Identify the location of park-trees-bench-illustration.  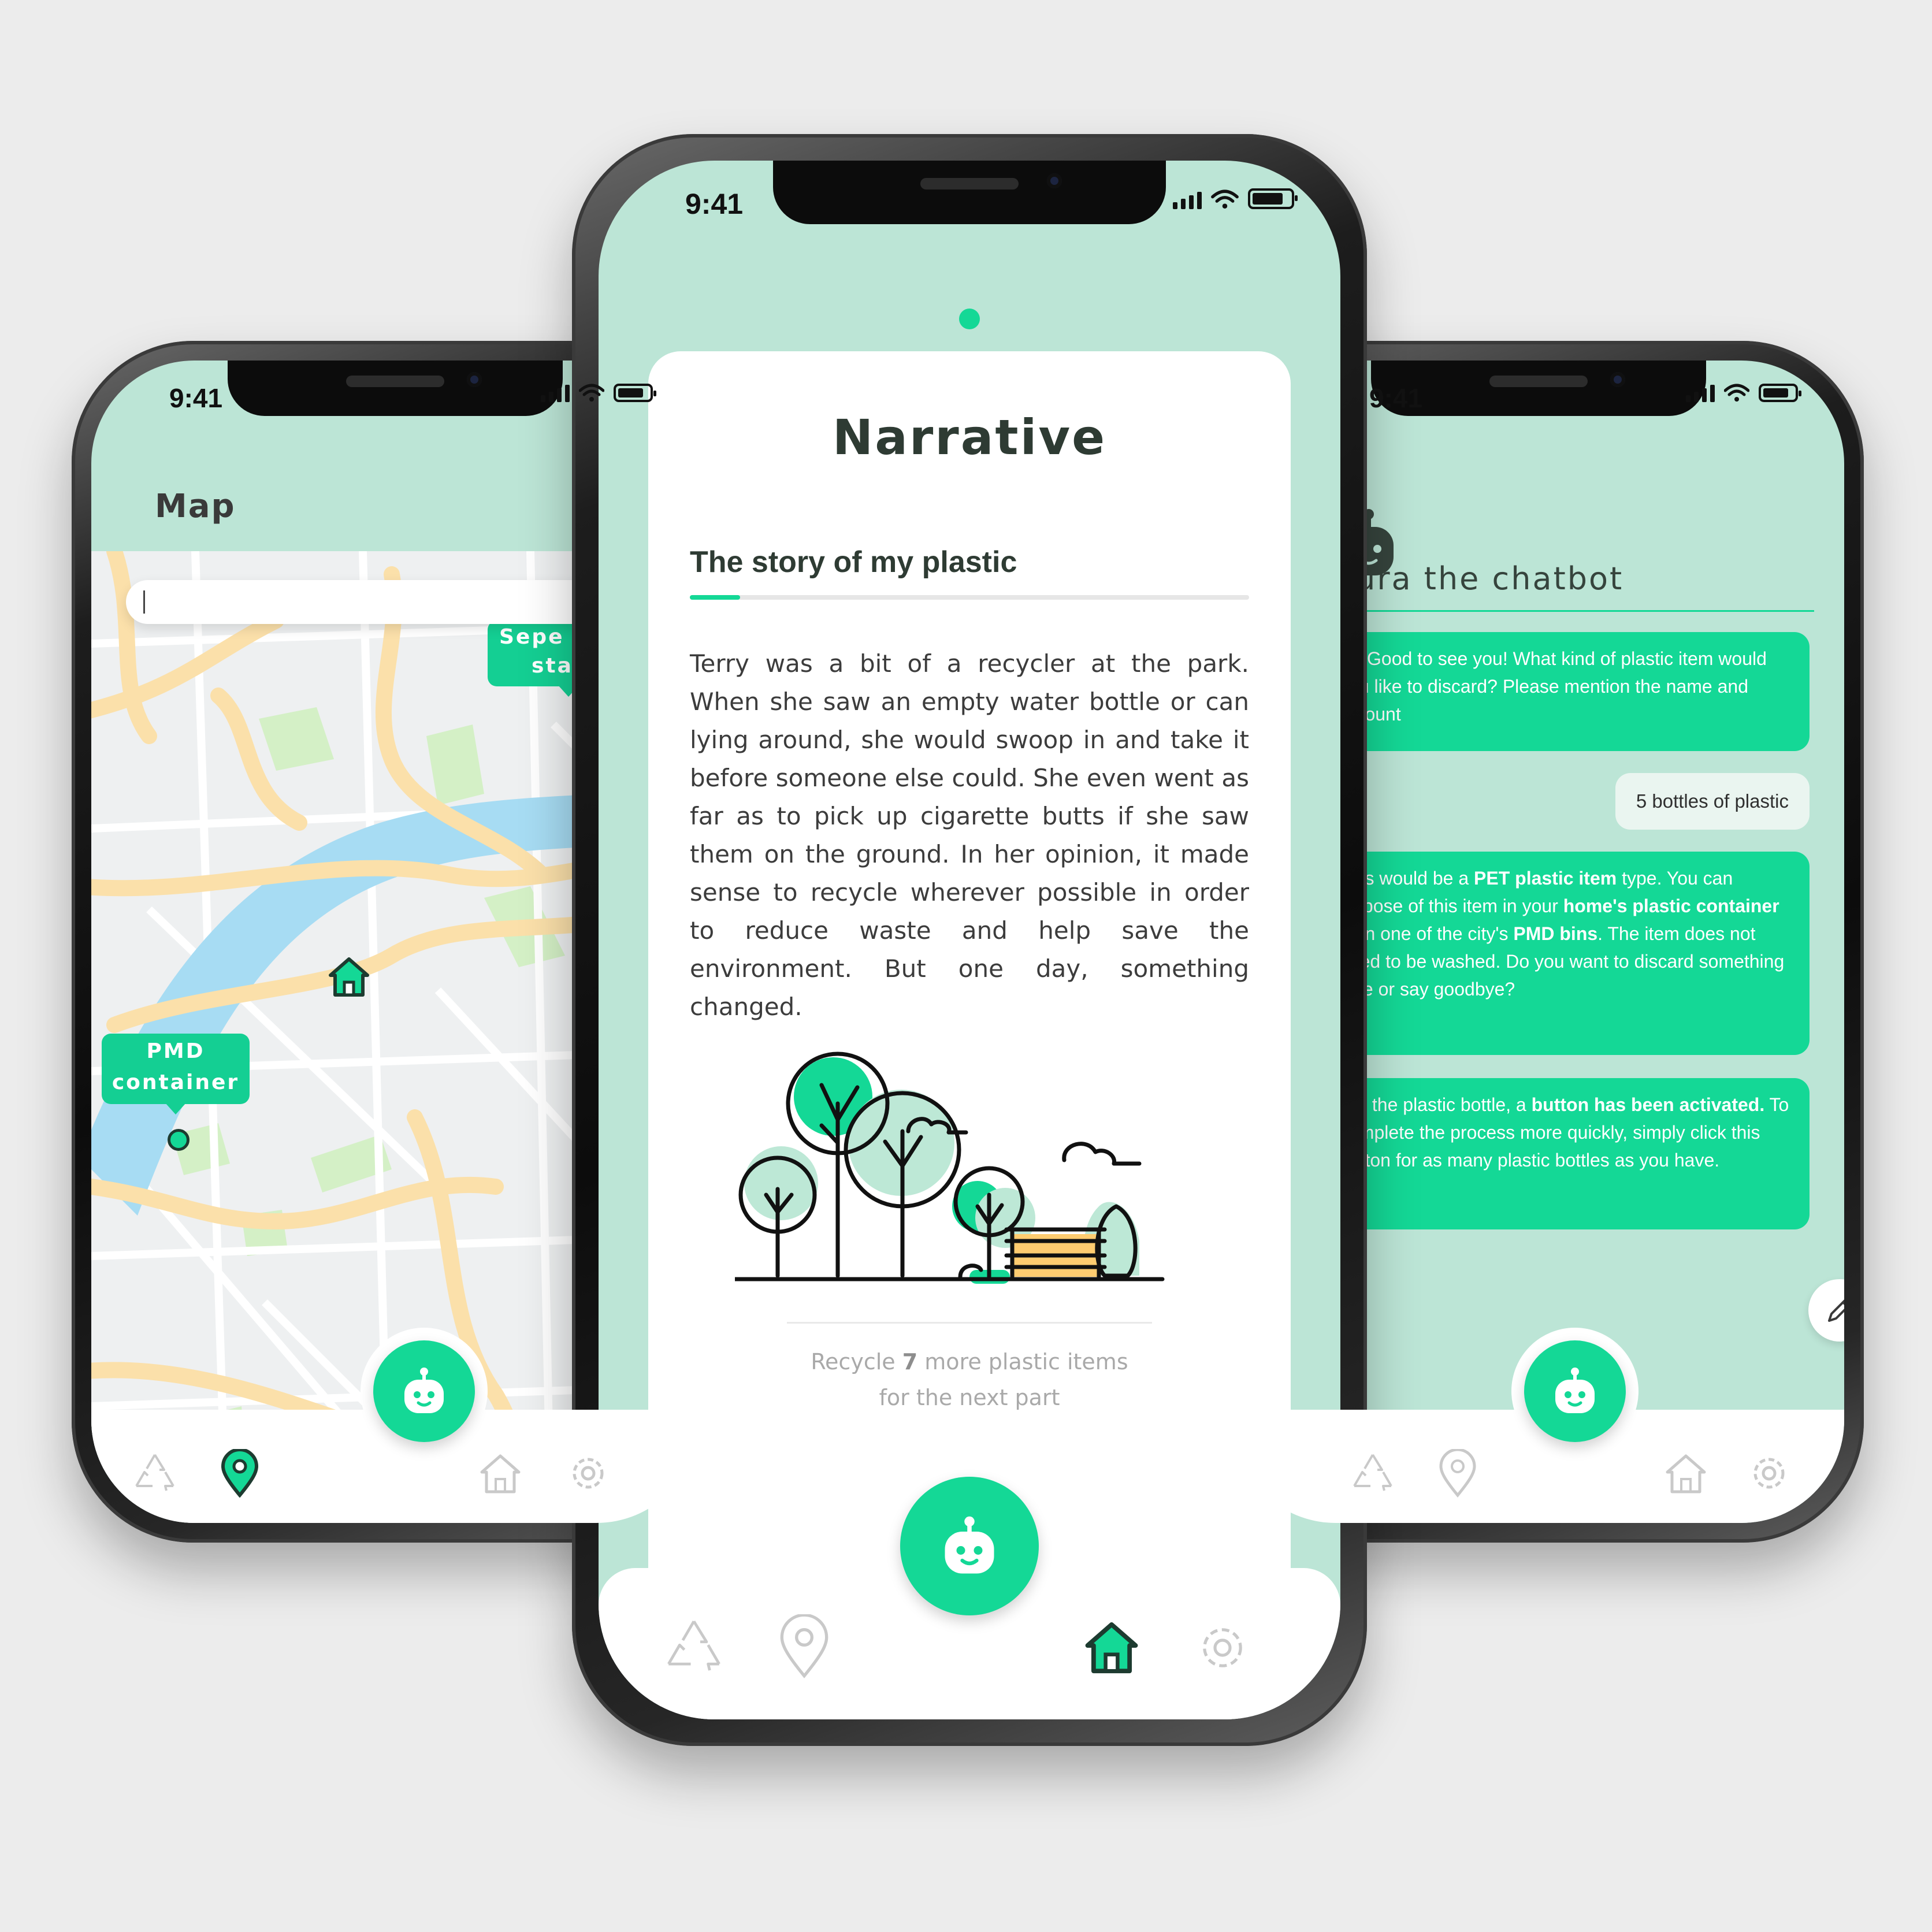
(950, 1168).